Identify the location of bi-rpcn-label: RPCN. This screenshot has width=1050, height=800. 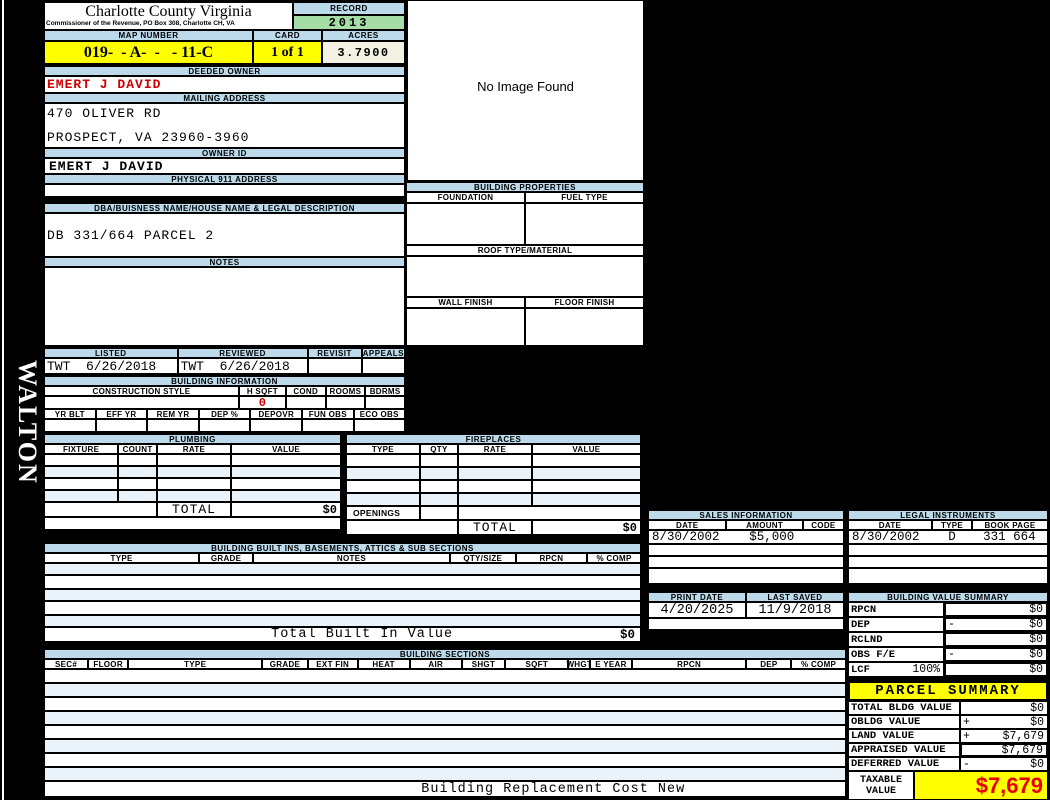
(551, 558).